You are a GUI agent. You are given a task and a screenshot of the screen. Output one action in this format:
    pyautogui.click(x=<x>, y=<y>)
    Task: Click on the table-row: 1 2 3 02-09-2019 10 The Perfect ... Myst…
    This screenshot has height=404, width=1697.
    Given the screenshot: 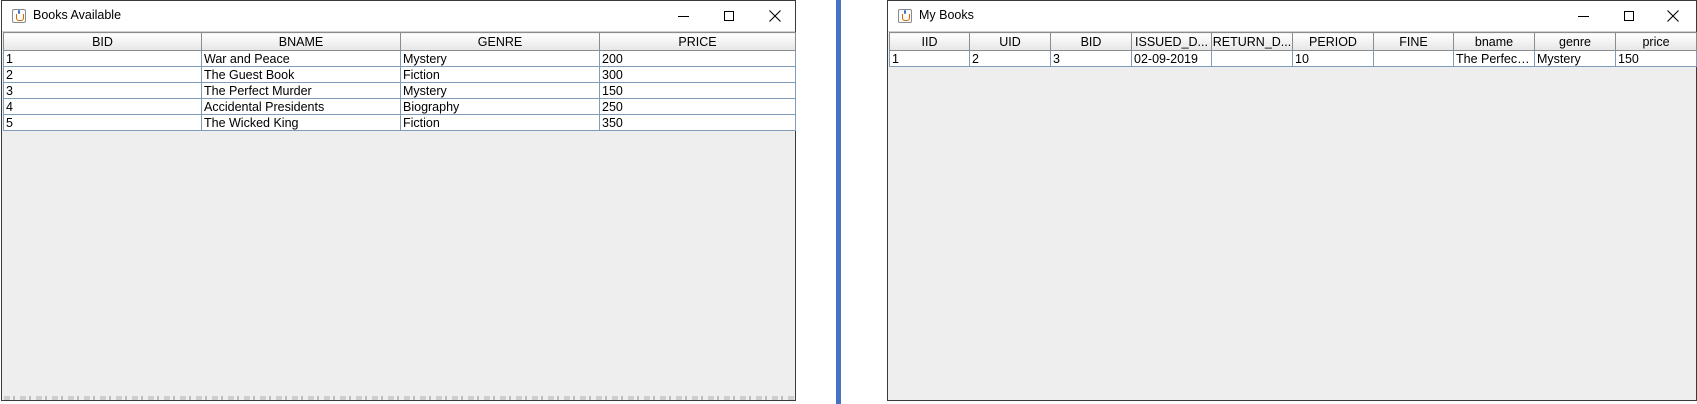 What is the action you would take?
    pyautogui.click(x=1293, y=58)
    